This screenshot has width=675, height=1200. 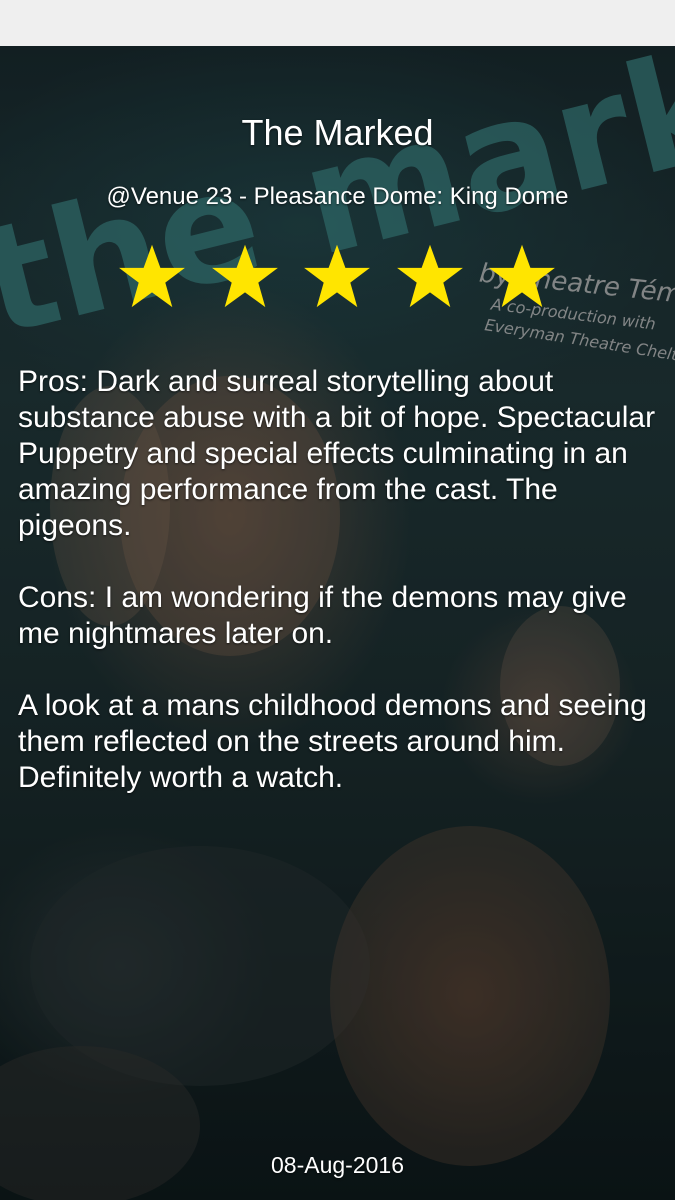 What do you see at coordinates (337, 132) in the screenshot?
I see `show-title: The Marked` at bounding box center [337, 132].